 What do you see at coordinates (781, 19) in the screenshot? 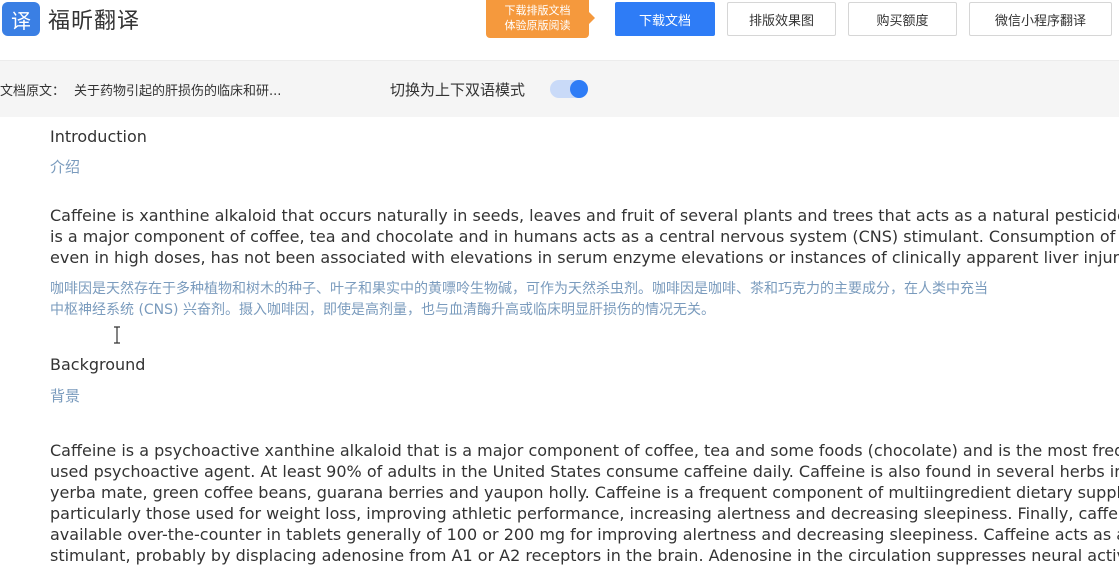
I see `layout-preview-button: 排版效果图` at bounding box center [781, 19].